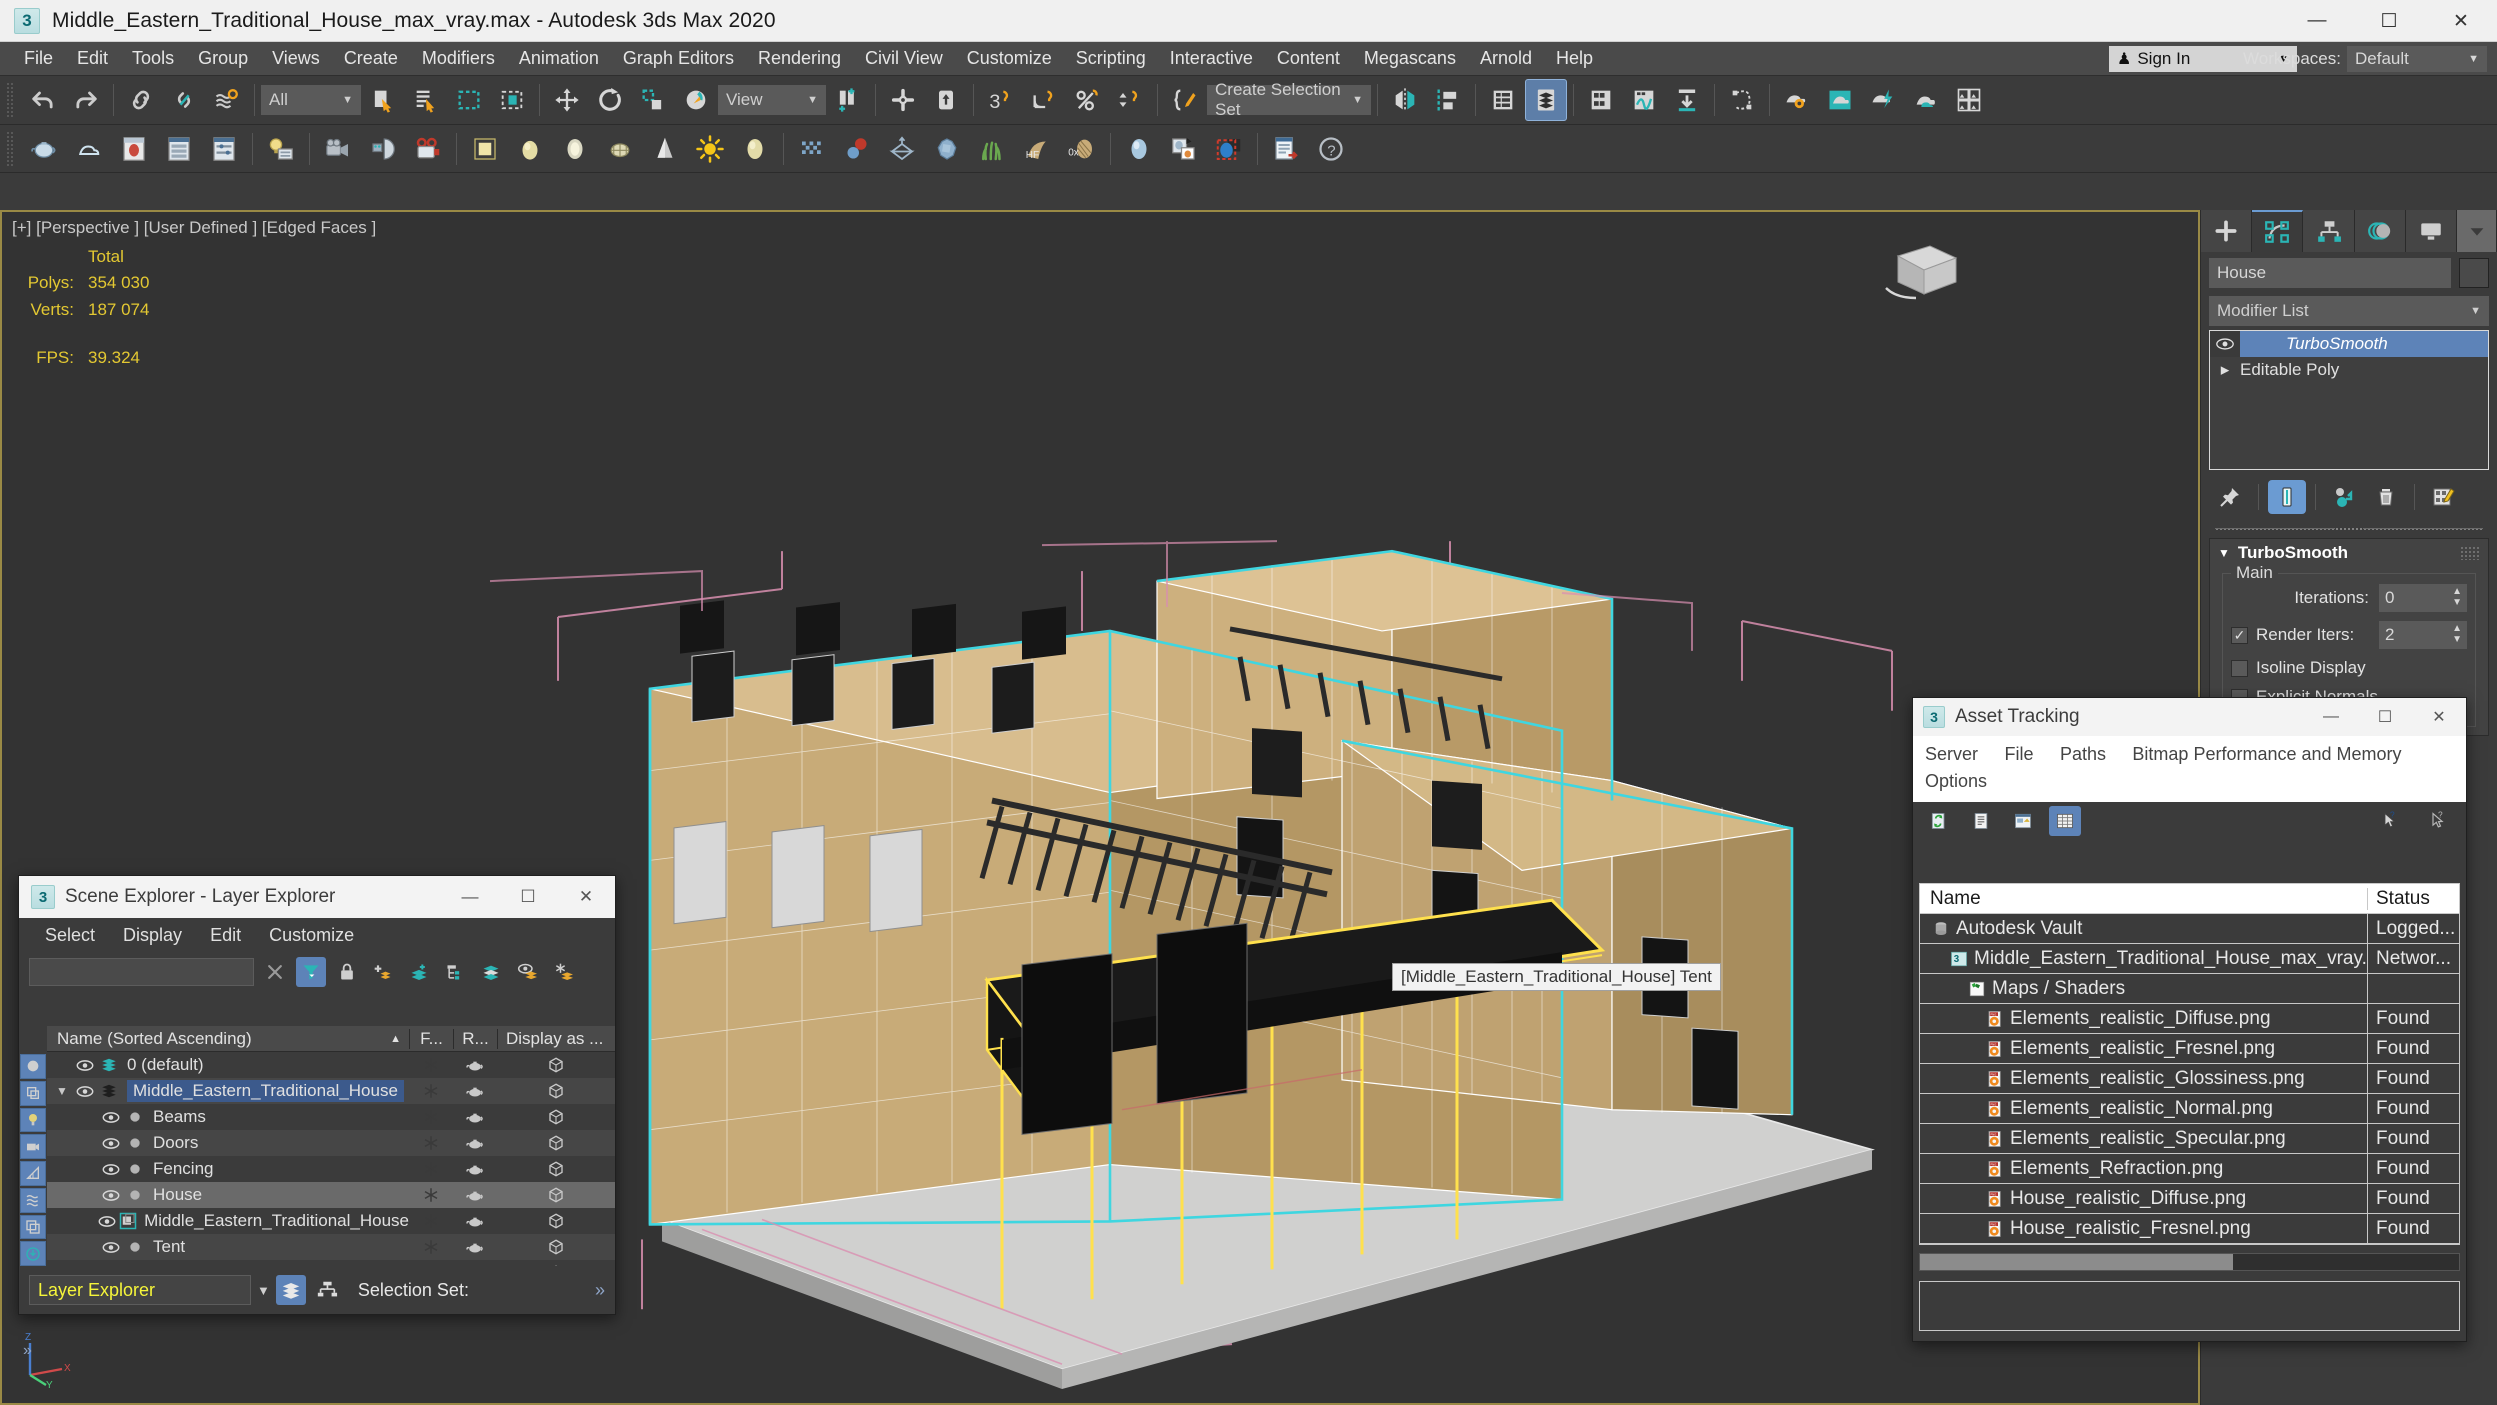 This screenshot has width=2497, height=1405. I want to click on redo-icon, so click(86, 100).